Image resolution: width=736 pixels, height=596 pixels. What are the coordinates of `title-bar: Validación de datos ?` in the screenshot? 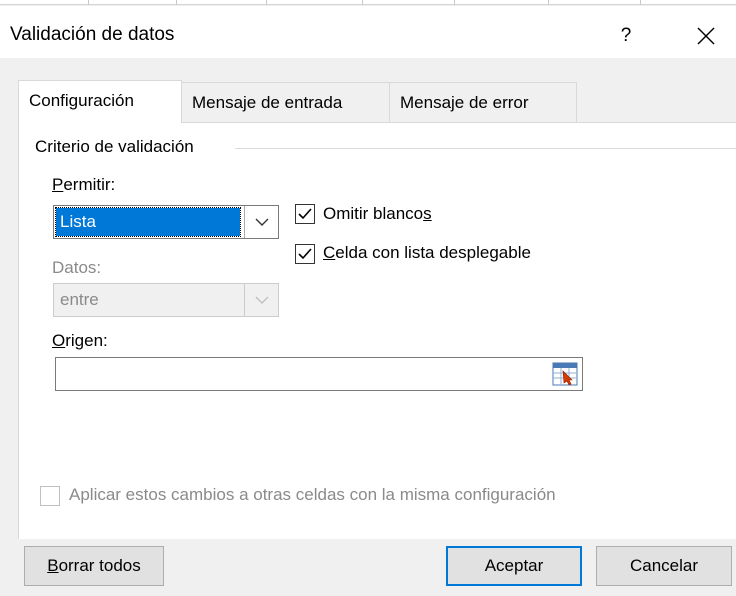 It's located at (368, 32).